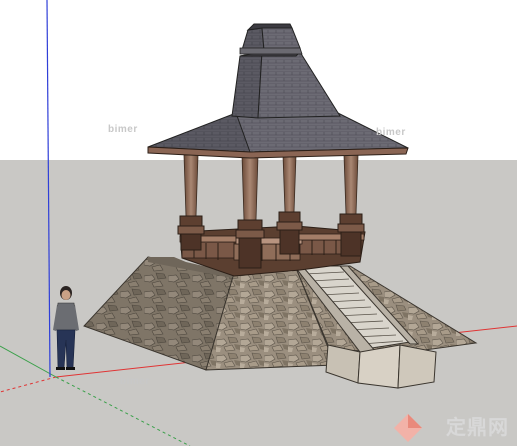 This screenshot has width=517, height=446. I want to click on stair-cheek-right, so click(379, 366).